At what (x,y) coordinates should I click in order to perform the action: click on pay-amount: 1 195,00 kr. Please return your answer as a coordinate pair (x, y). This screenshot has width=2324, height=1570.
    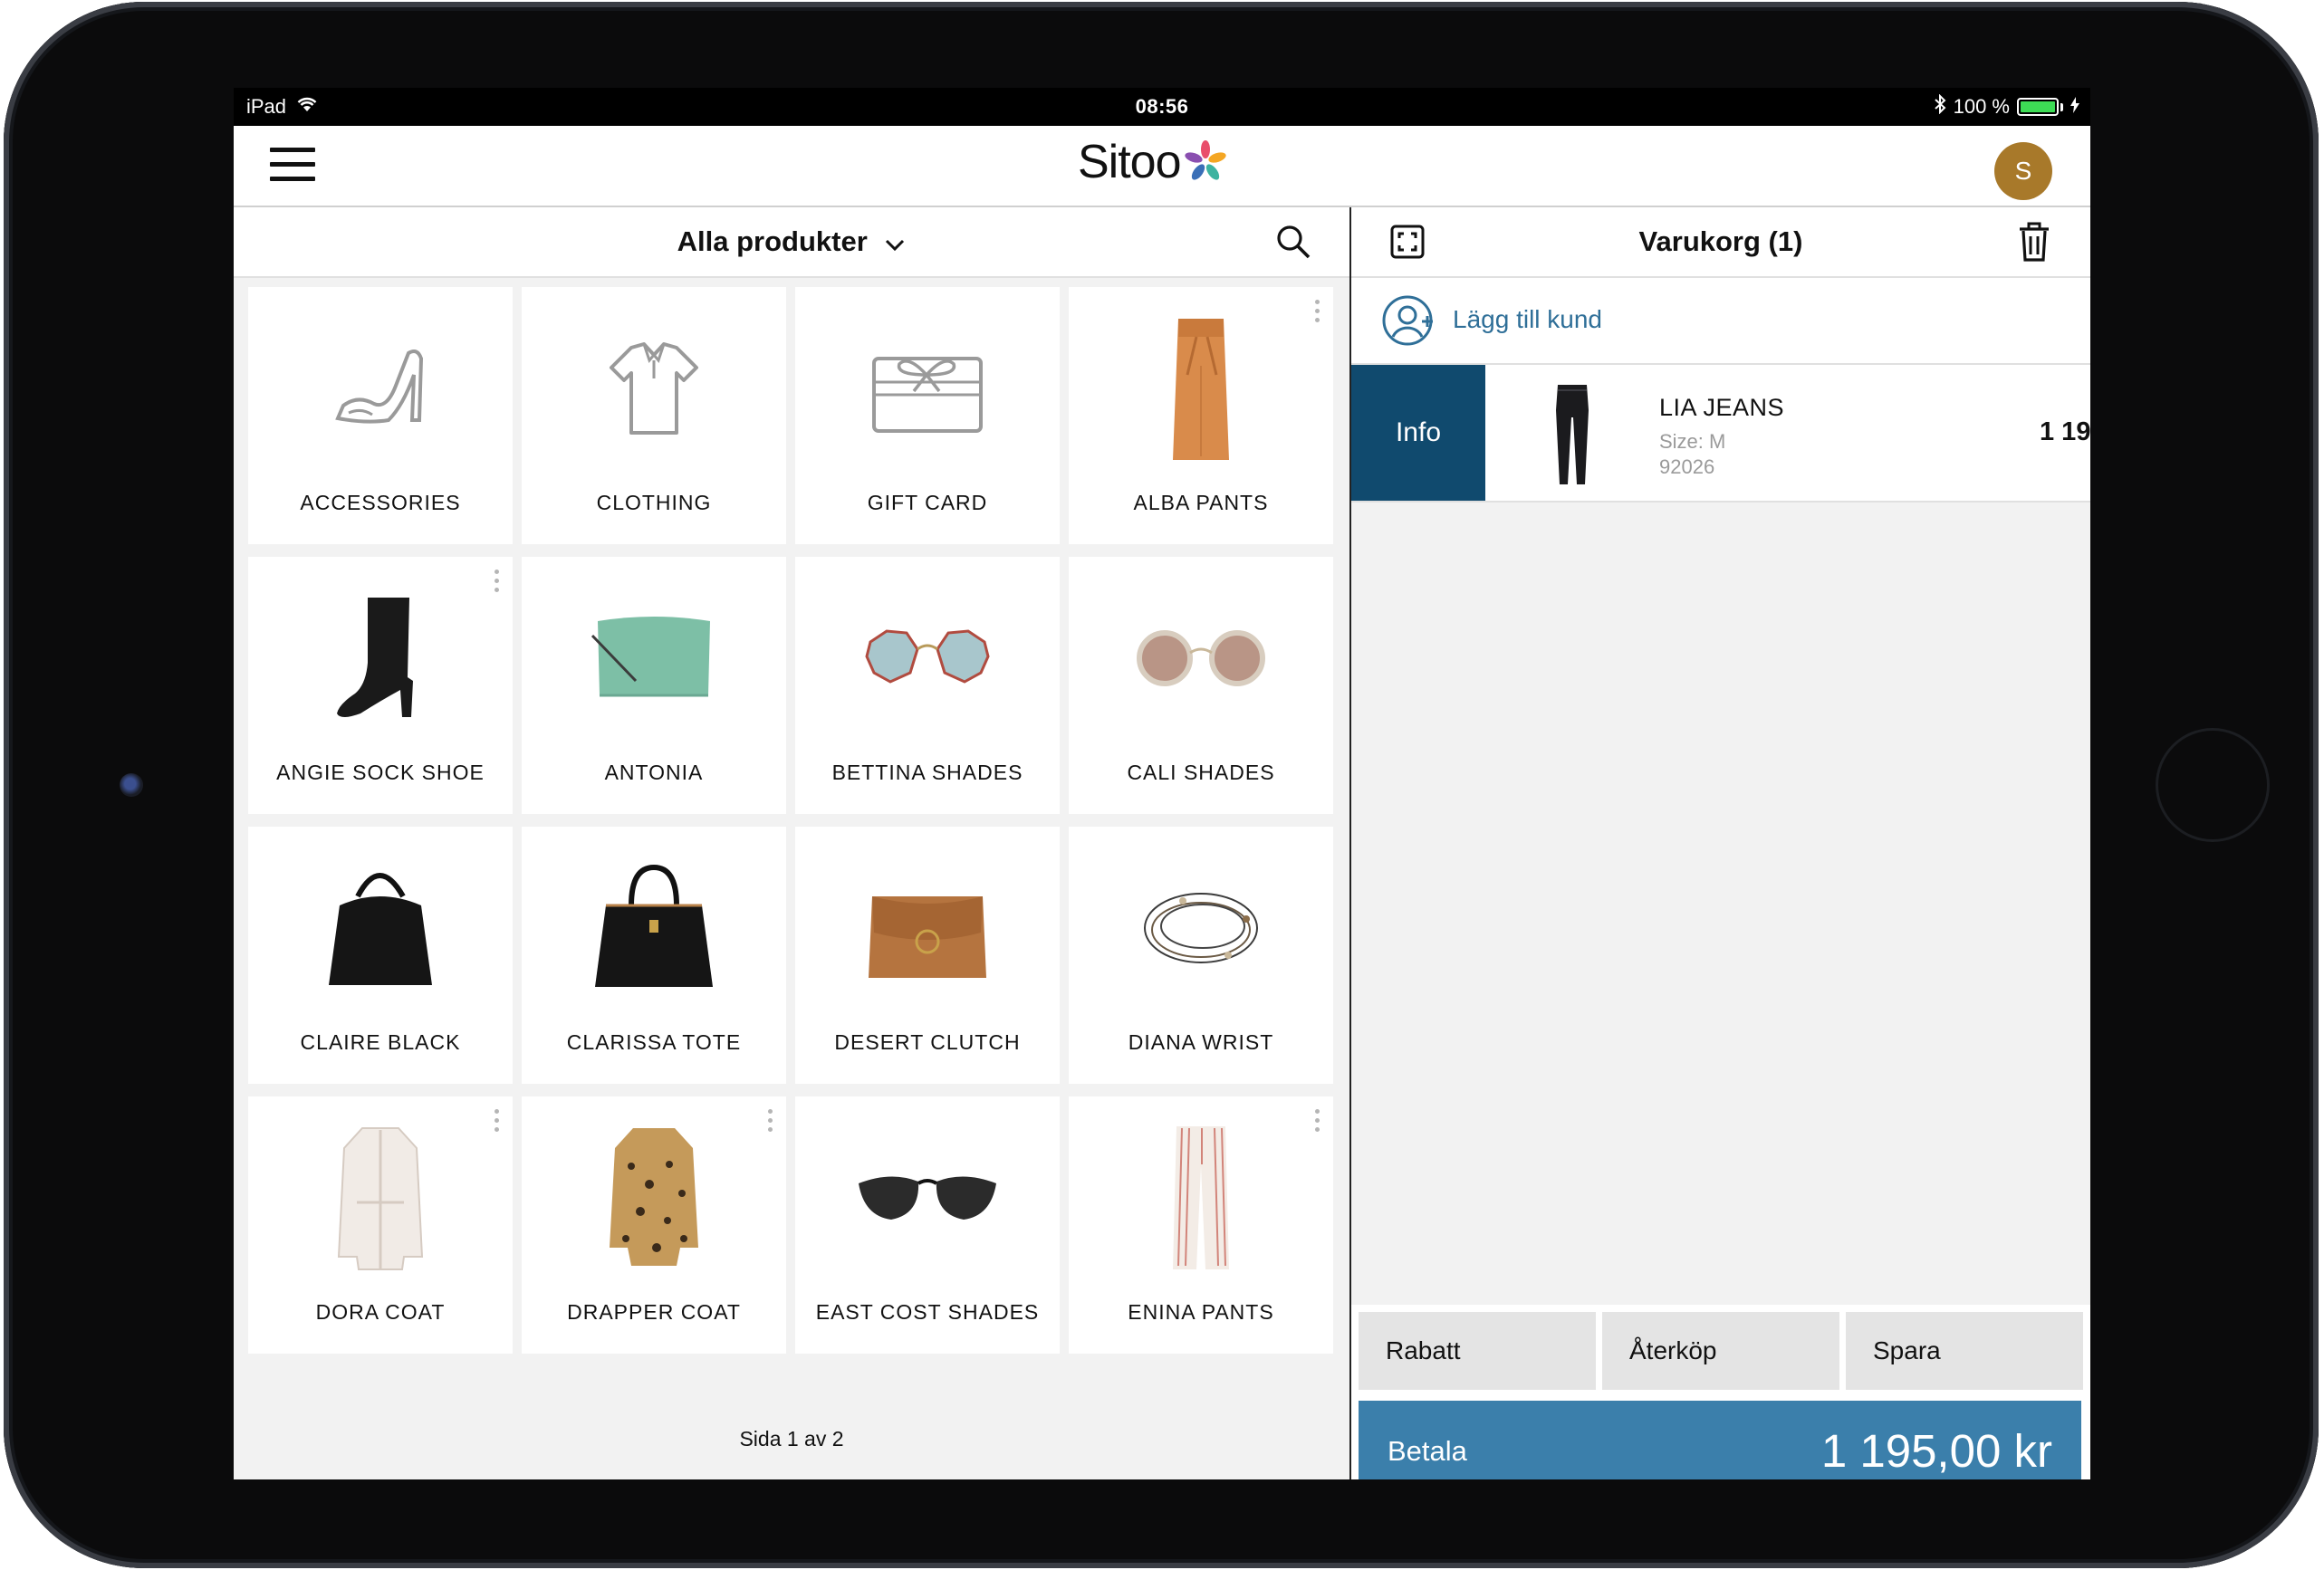
    Looking at the image, I should click on (1936, 1451).